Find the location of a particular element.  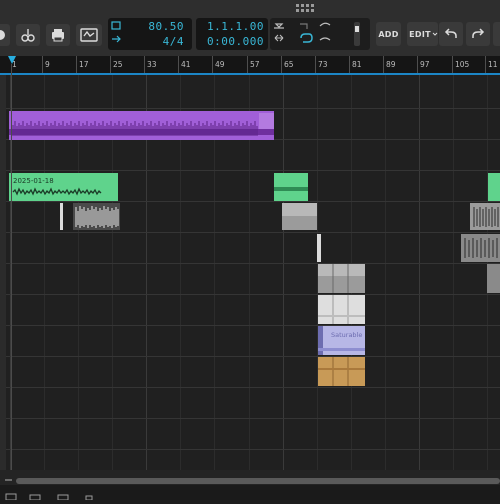

ruler-tick: 49 is located at coordinates (220, 64).